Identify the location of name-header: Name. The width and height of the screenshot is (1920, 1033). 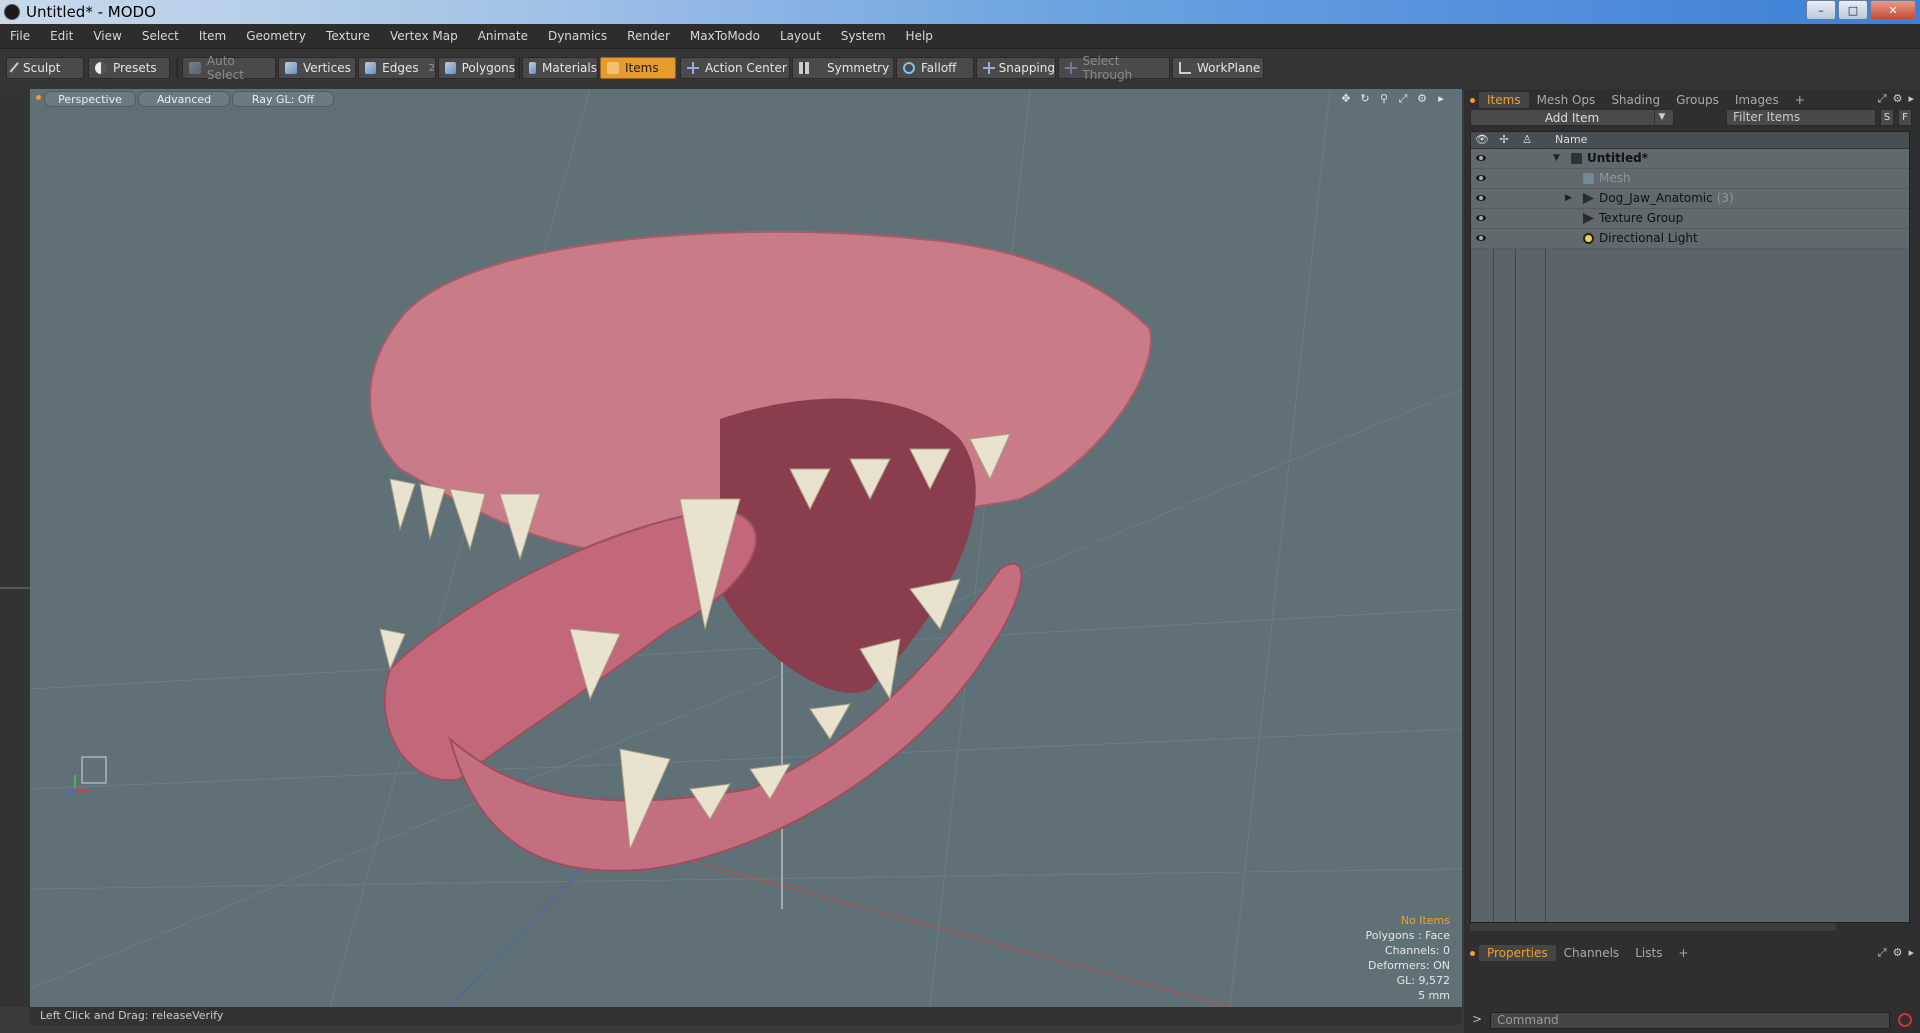
(1571, 140).